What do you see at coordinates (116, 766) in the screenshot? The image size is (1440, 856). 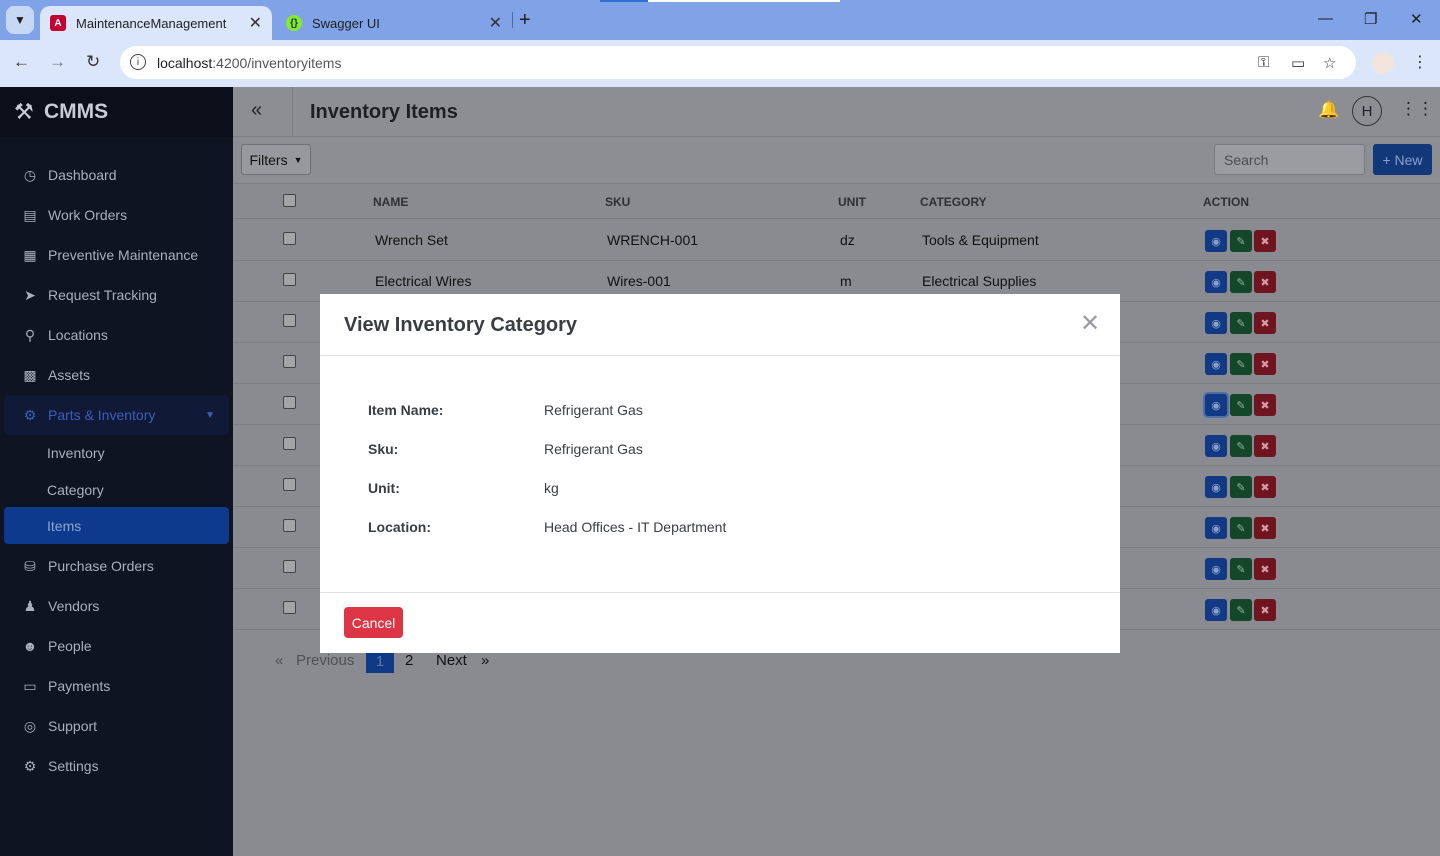 I see `sidebar-item-settings: ⚙ Settings` at bounding box center [116, 766].